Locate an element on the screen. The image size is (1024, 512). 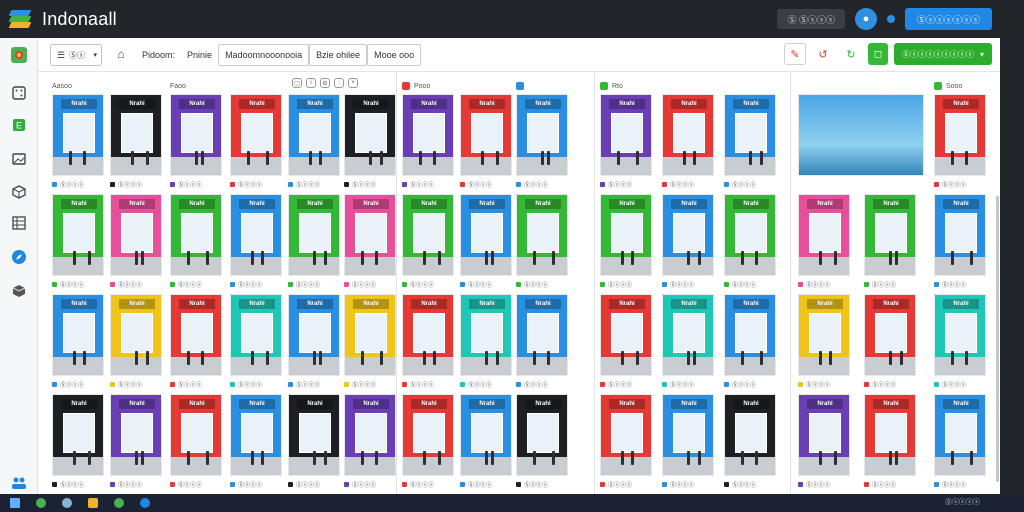
compass-icon is located at coordinates (19, 257).